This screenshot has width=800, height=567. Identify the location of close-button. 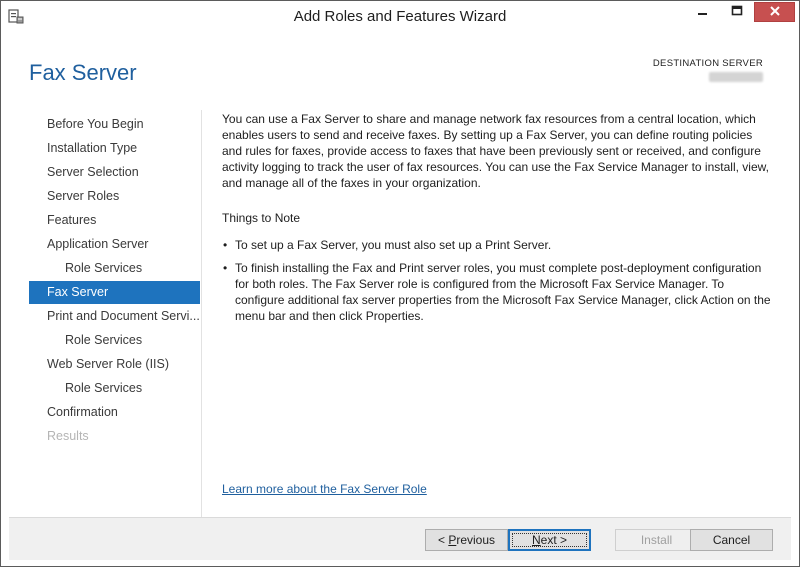
(774, 12).